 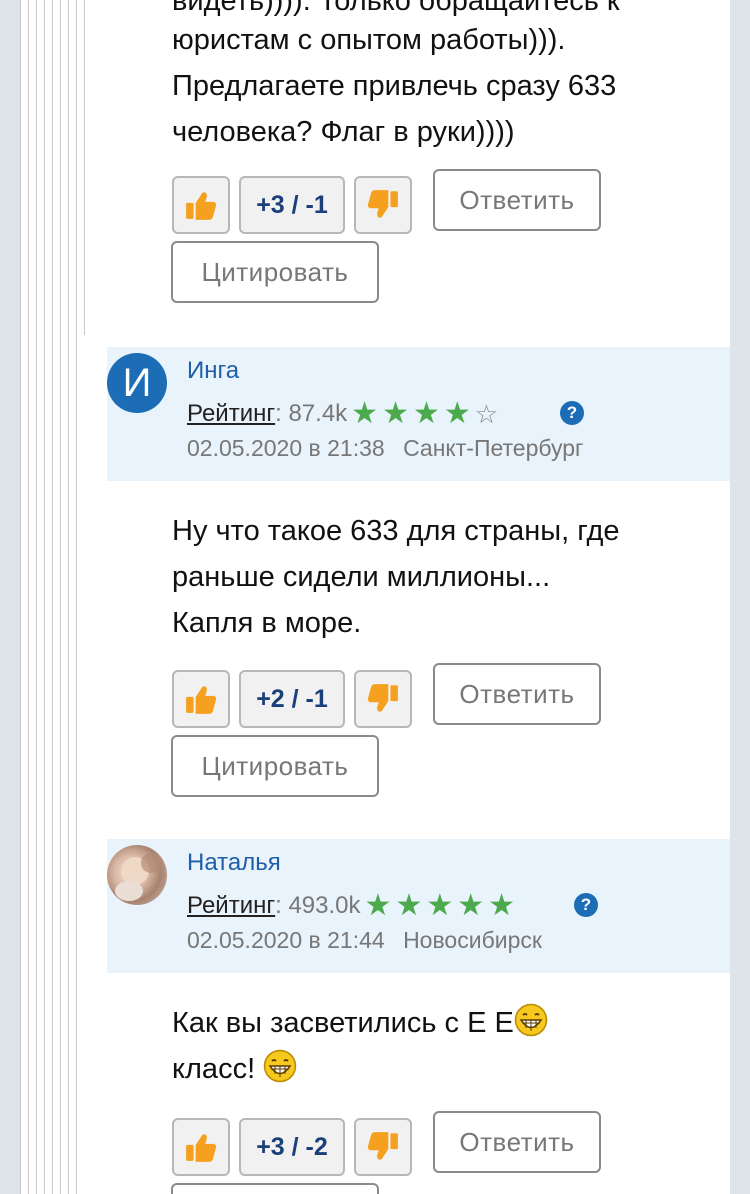 I want to click on comment-text: Как вы засветились с Е Е класс!, so click(x=442, y=1046).